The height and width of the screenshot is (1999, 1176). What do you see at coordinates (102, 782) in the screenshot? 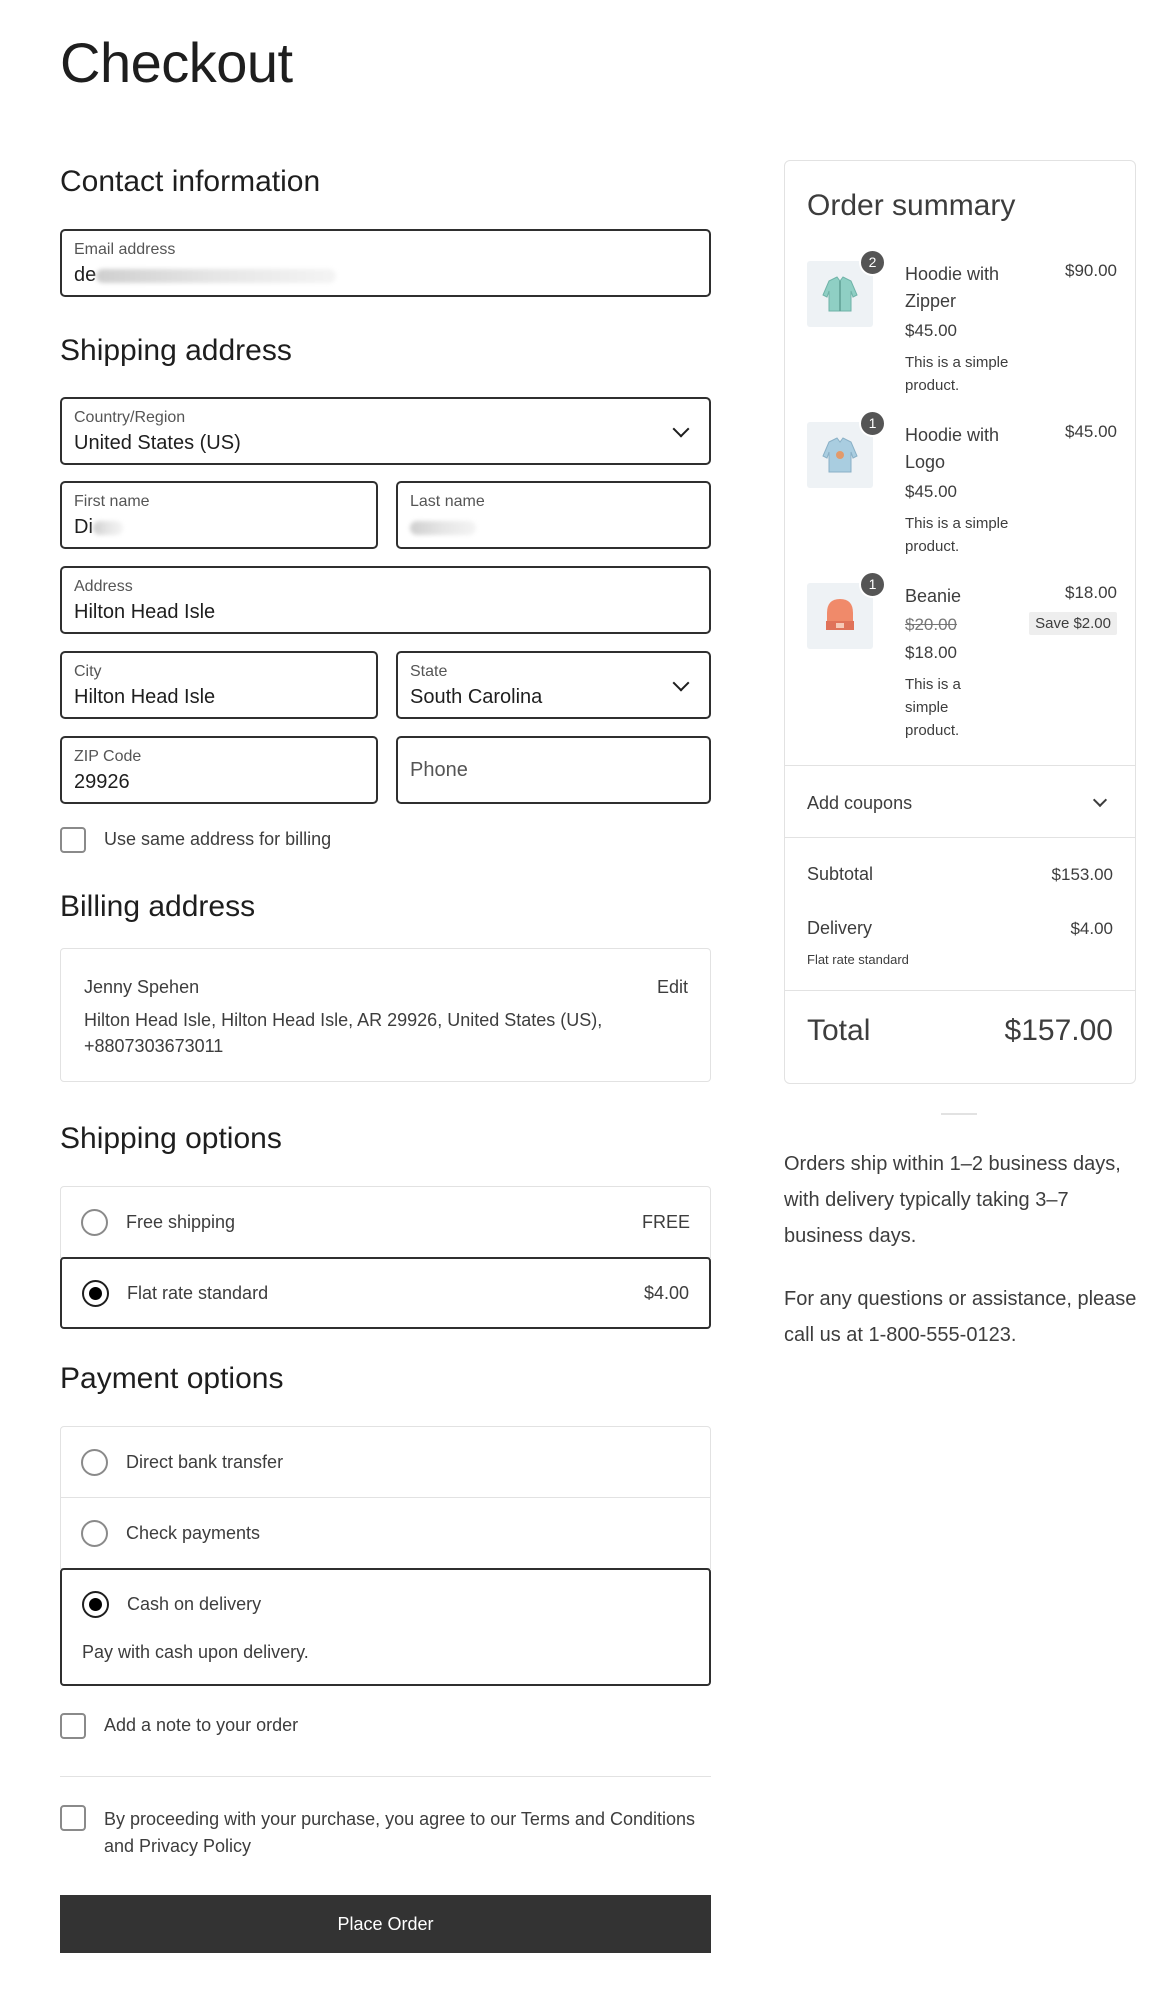
I see `zip-value: 29926` at bounding box center [102, 782].